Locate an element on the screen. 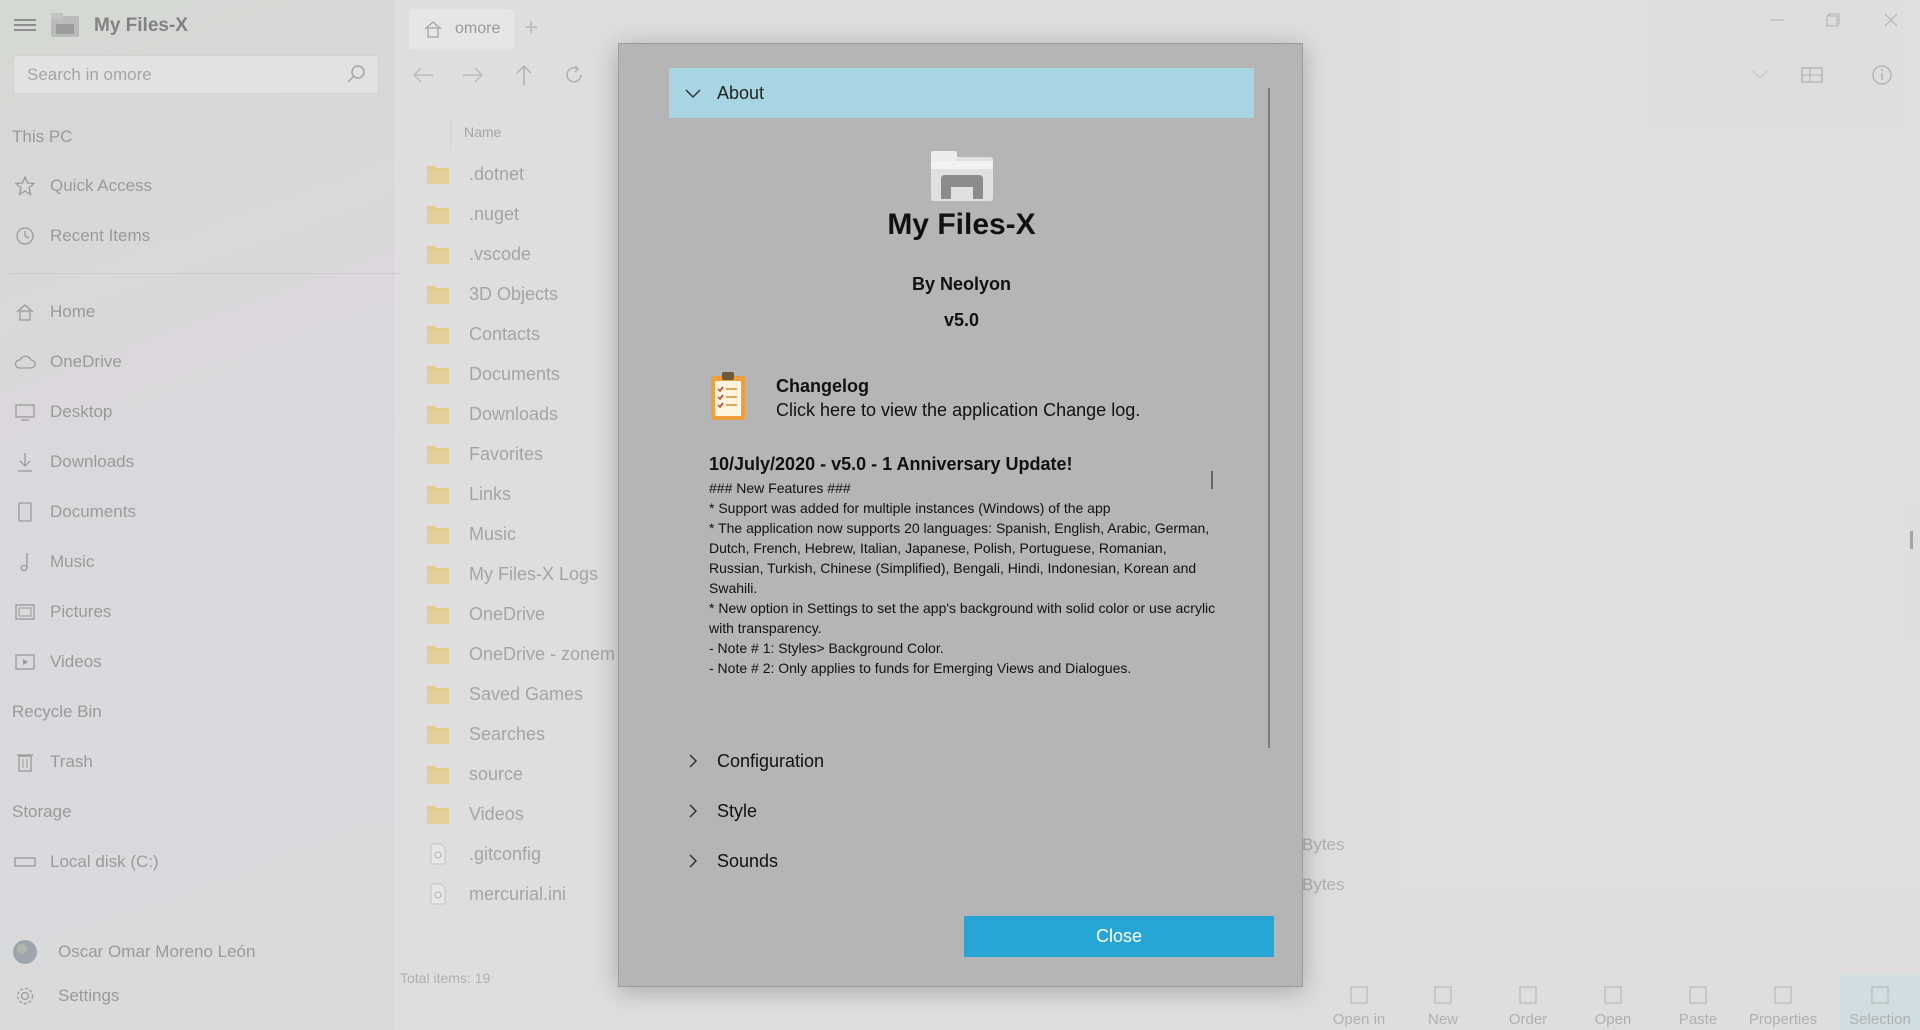 This screenshot has height=1030, width=1920. dialog-scrollbar is located at coordinates (1269, 418).